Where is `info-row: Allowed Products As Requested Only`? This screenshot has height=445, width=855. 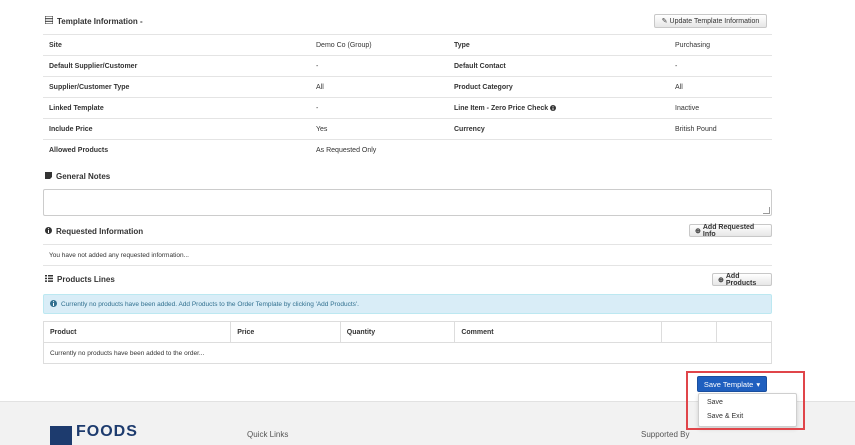
info-row: Allowed Products As Requested Only is located at coordinates (407, 150).